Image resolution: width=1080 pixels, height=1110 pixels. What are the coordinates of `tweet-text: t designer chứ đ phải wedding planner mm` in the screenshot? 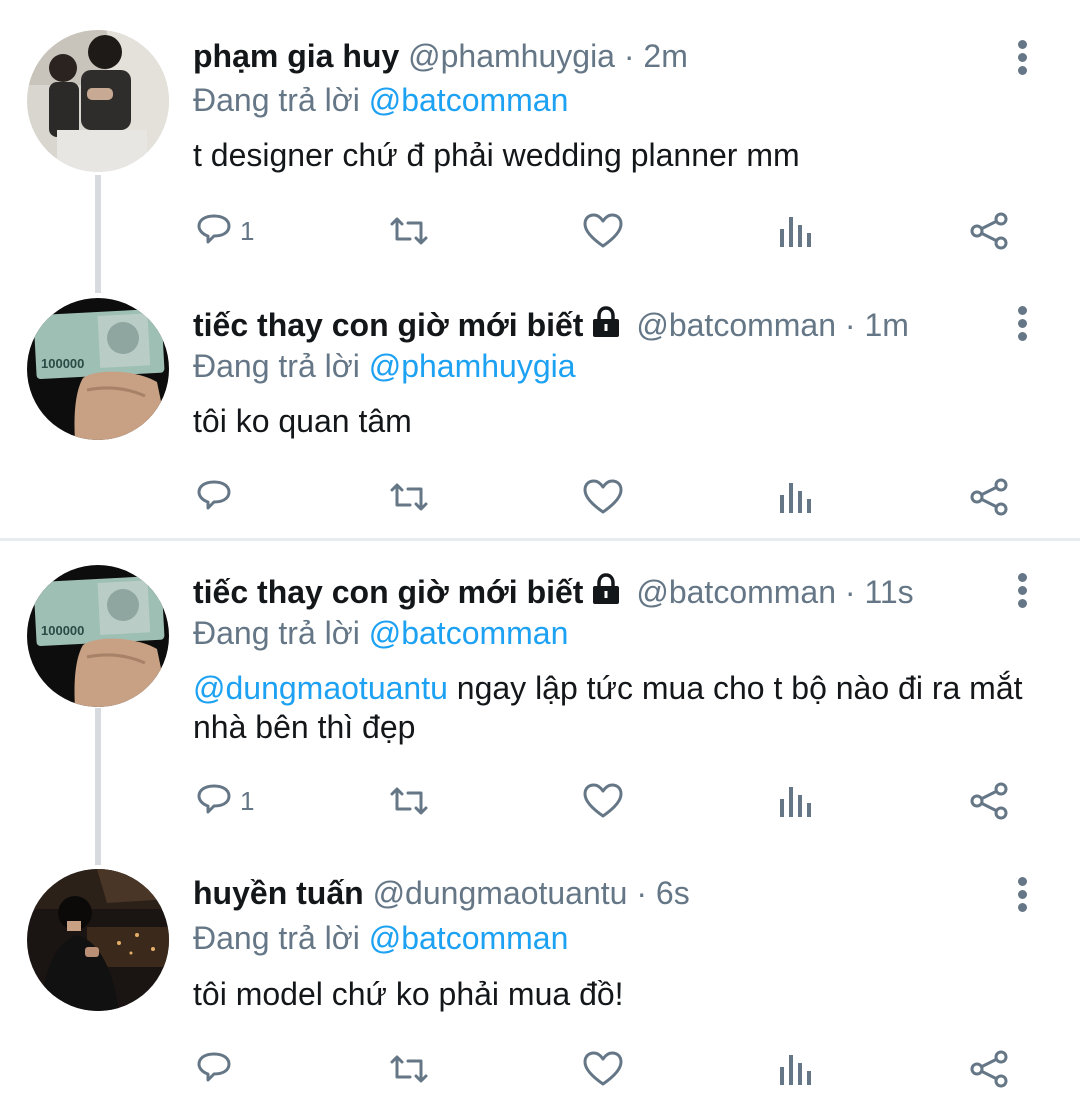 It's located at (623, 155).